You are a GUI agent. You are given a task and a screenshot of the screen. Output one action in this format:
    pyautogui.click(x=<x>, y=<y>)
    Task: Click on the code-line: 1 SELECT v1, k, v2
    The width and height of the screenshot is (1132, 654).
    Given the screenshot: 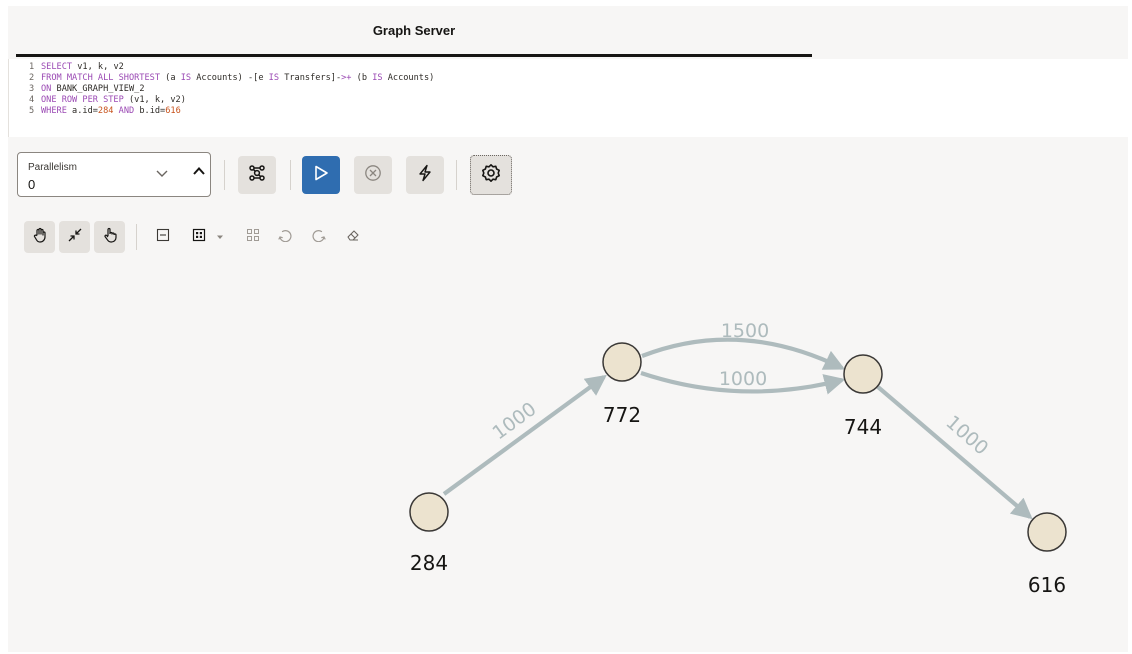 What is the action you would take?
    pyautogui.click(x=578, y=67)
    